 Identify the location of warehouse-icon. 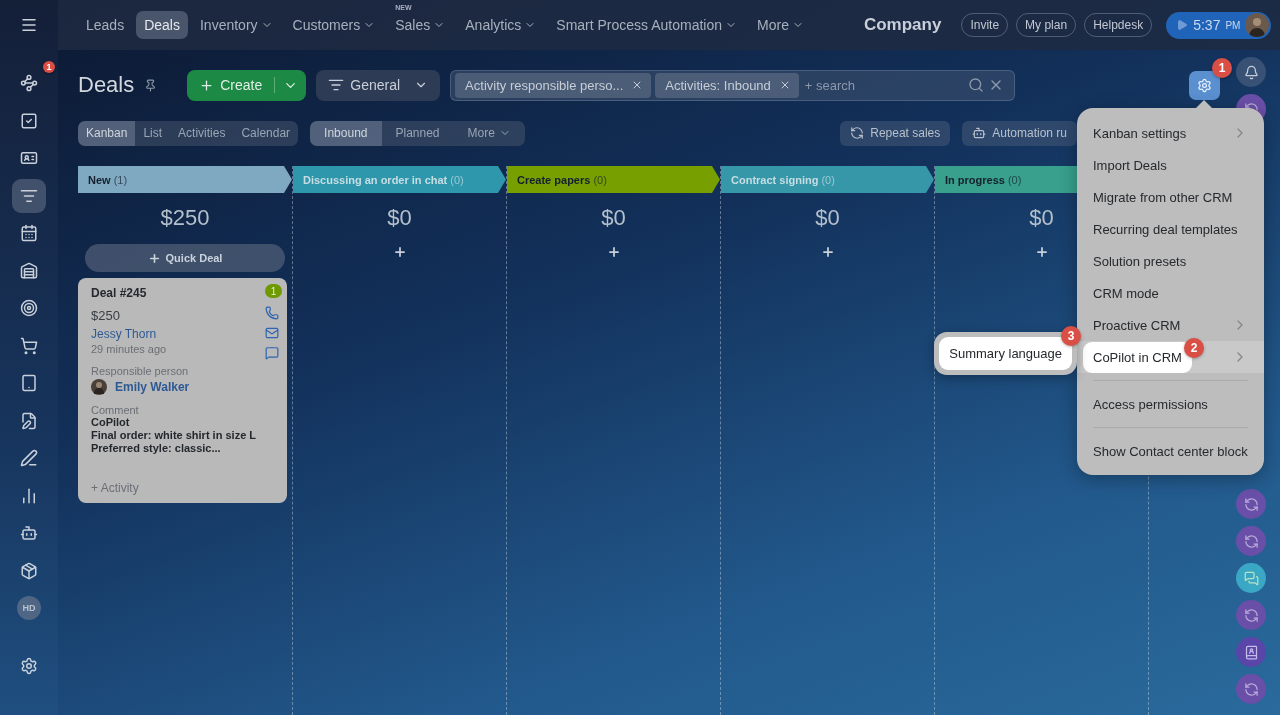
(29, 270).